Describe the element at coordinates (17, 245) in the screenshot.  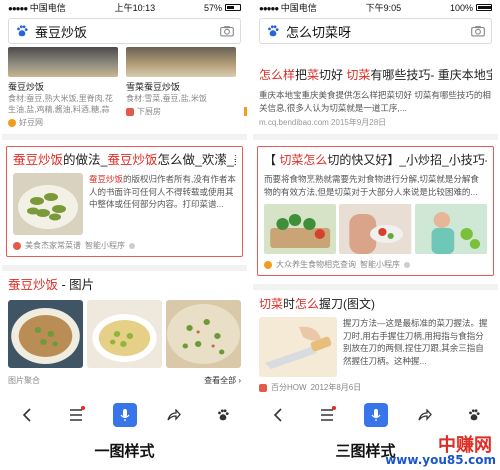
I see `meishij-logo-icon` at that location.